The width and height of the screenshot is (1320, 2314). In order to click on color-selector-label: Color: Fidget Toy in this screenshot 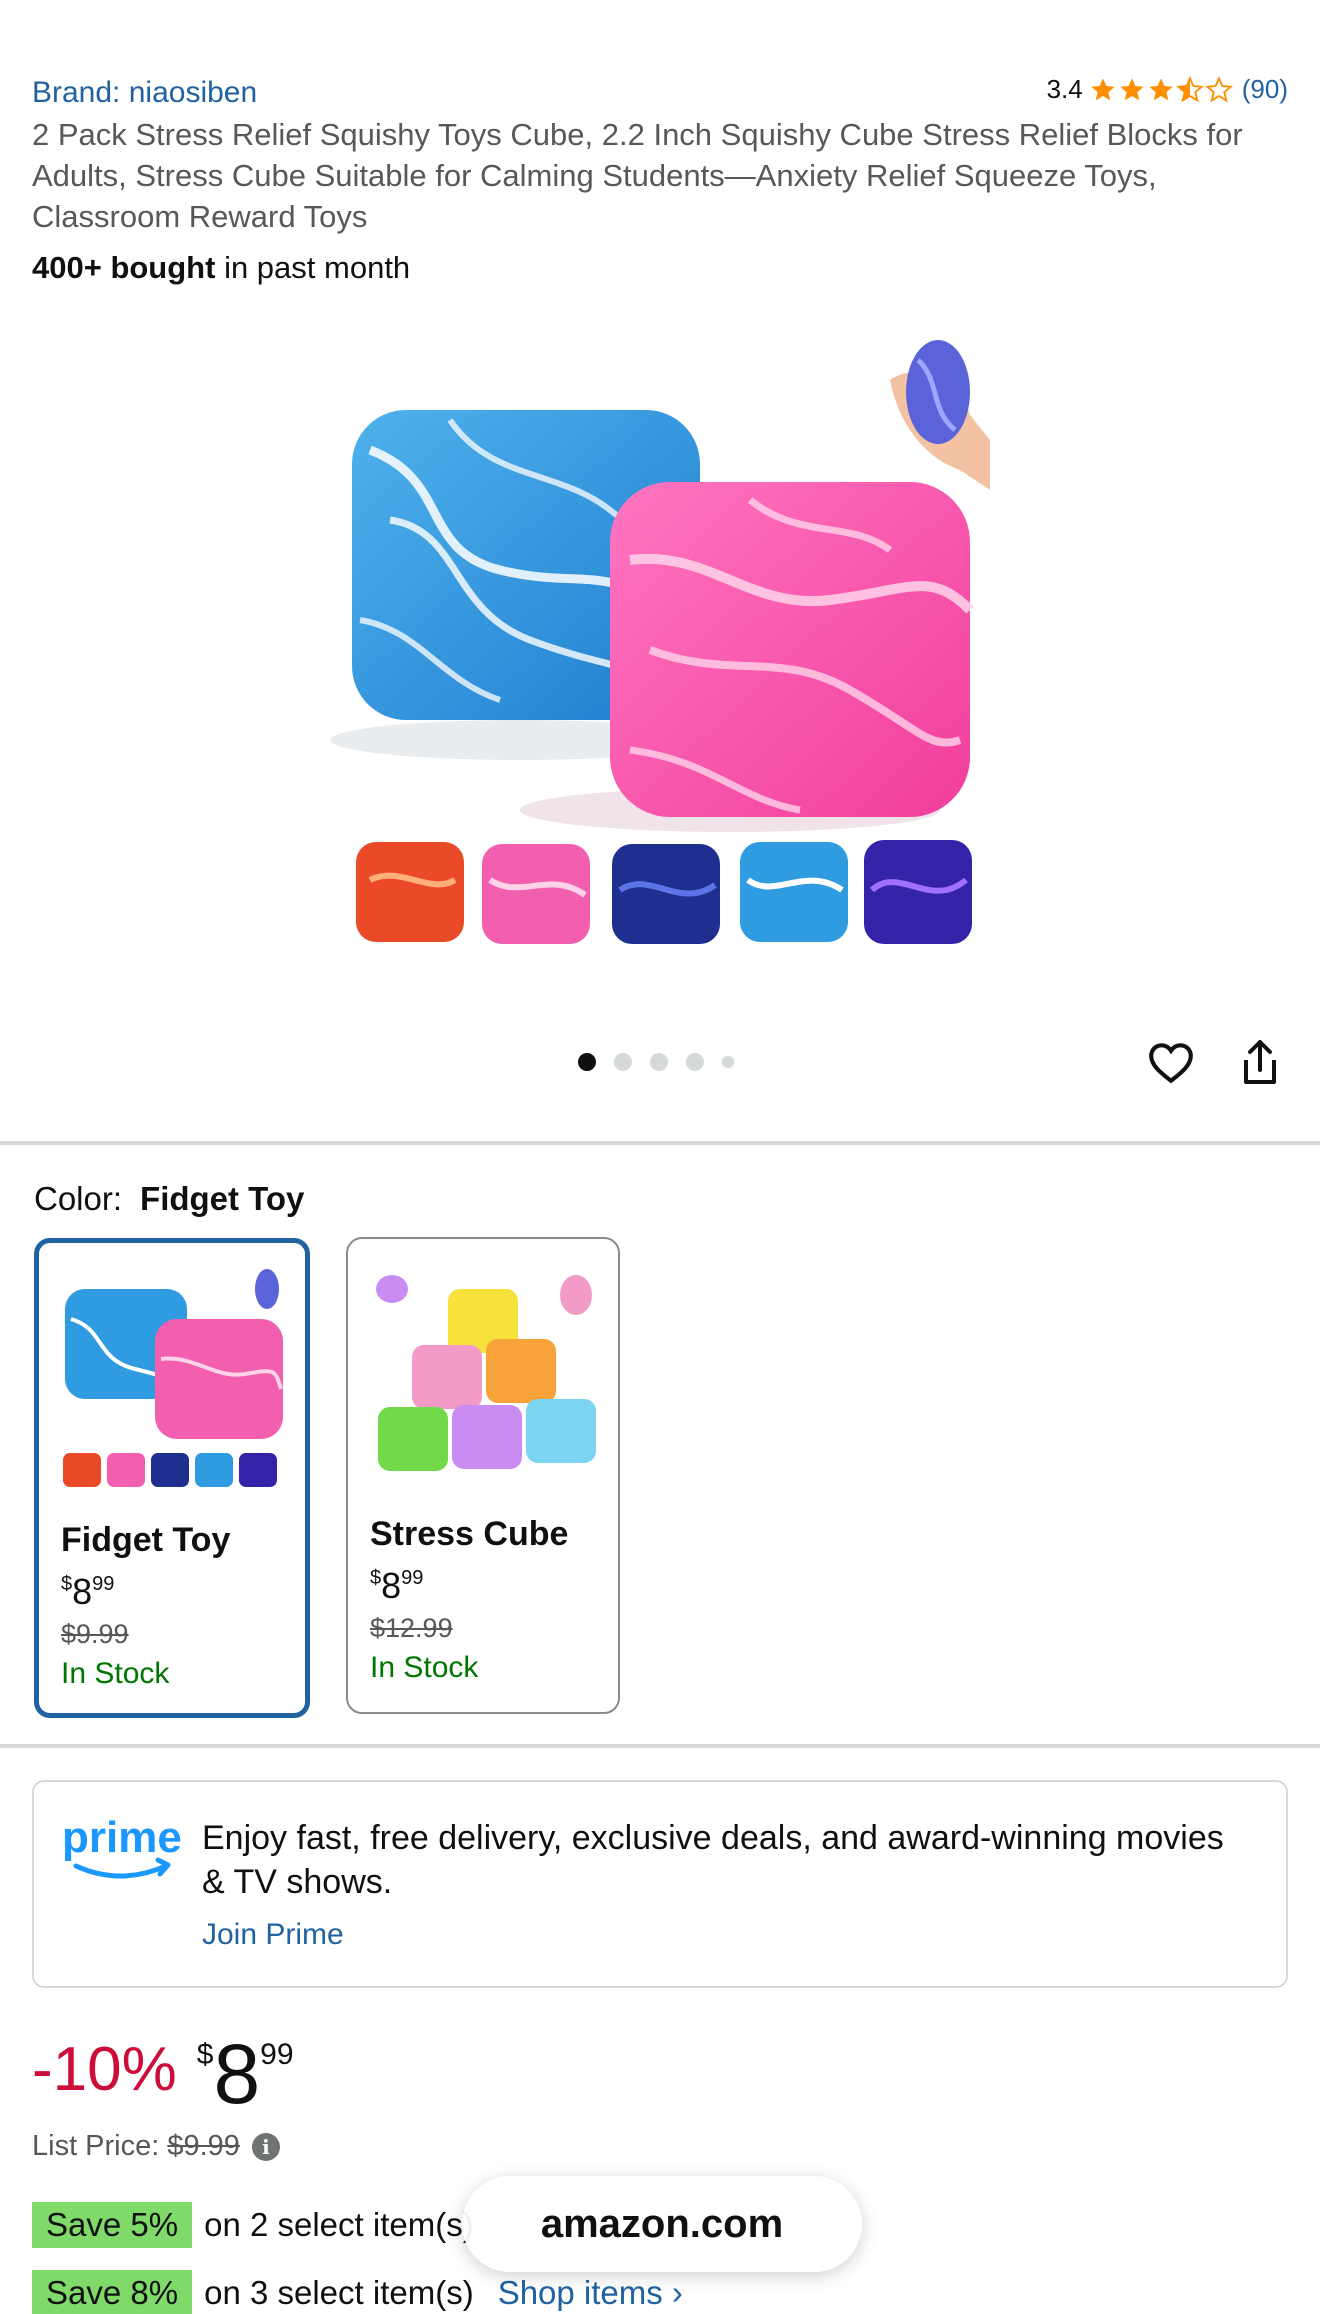, I will do `click(169, 1199)`.